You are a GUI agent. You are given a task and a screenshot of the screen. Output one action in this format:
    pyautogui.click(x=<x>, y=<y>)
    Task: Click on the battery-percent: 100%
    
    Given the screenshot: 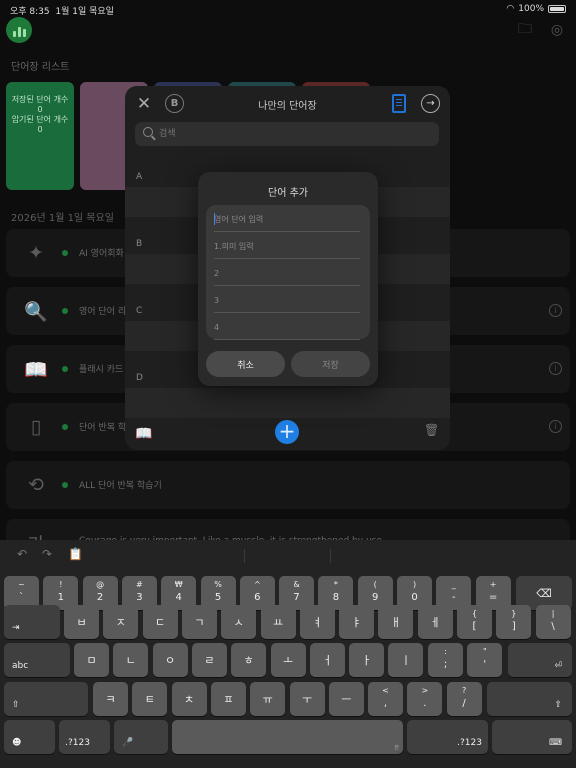 What is the action you would take?
    pyautogui.click(x=531, y=9)
    